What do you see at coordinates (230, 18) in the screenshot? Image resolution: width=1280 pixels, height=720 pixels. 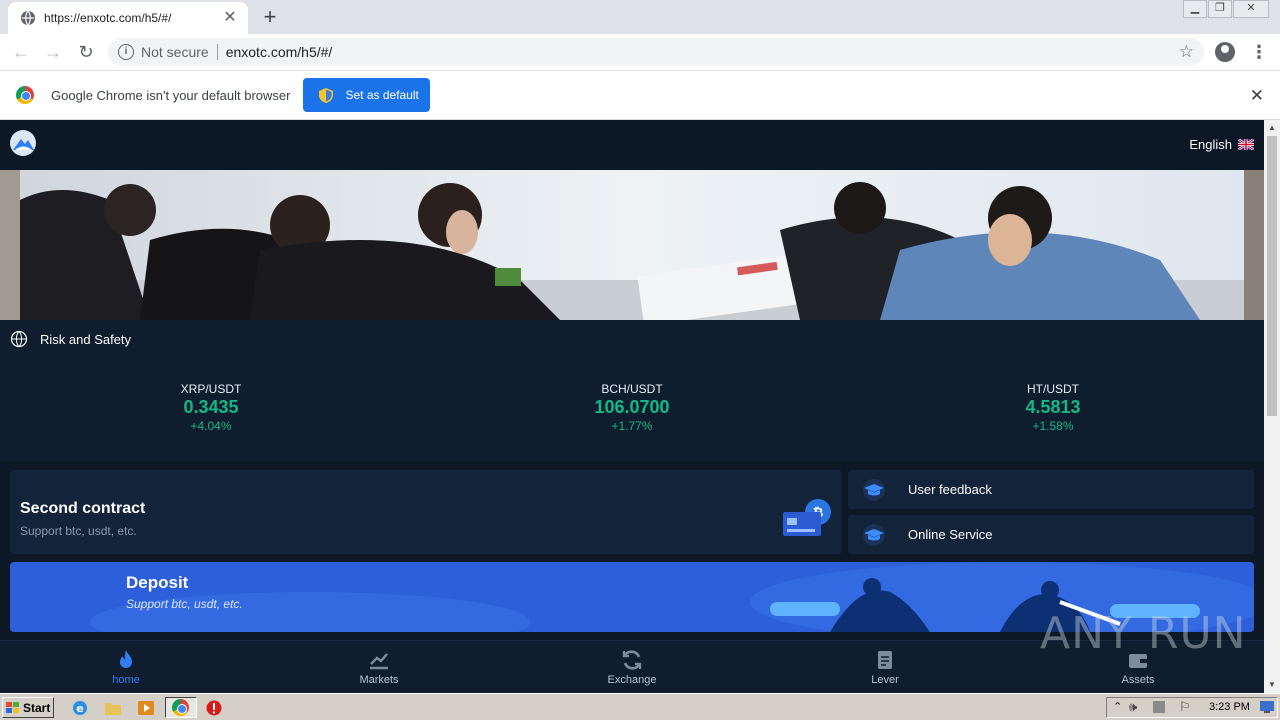 I see `tab-close-icon: ✕` at bounding box center [230, 18].